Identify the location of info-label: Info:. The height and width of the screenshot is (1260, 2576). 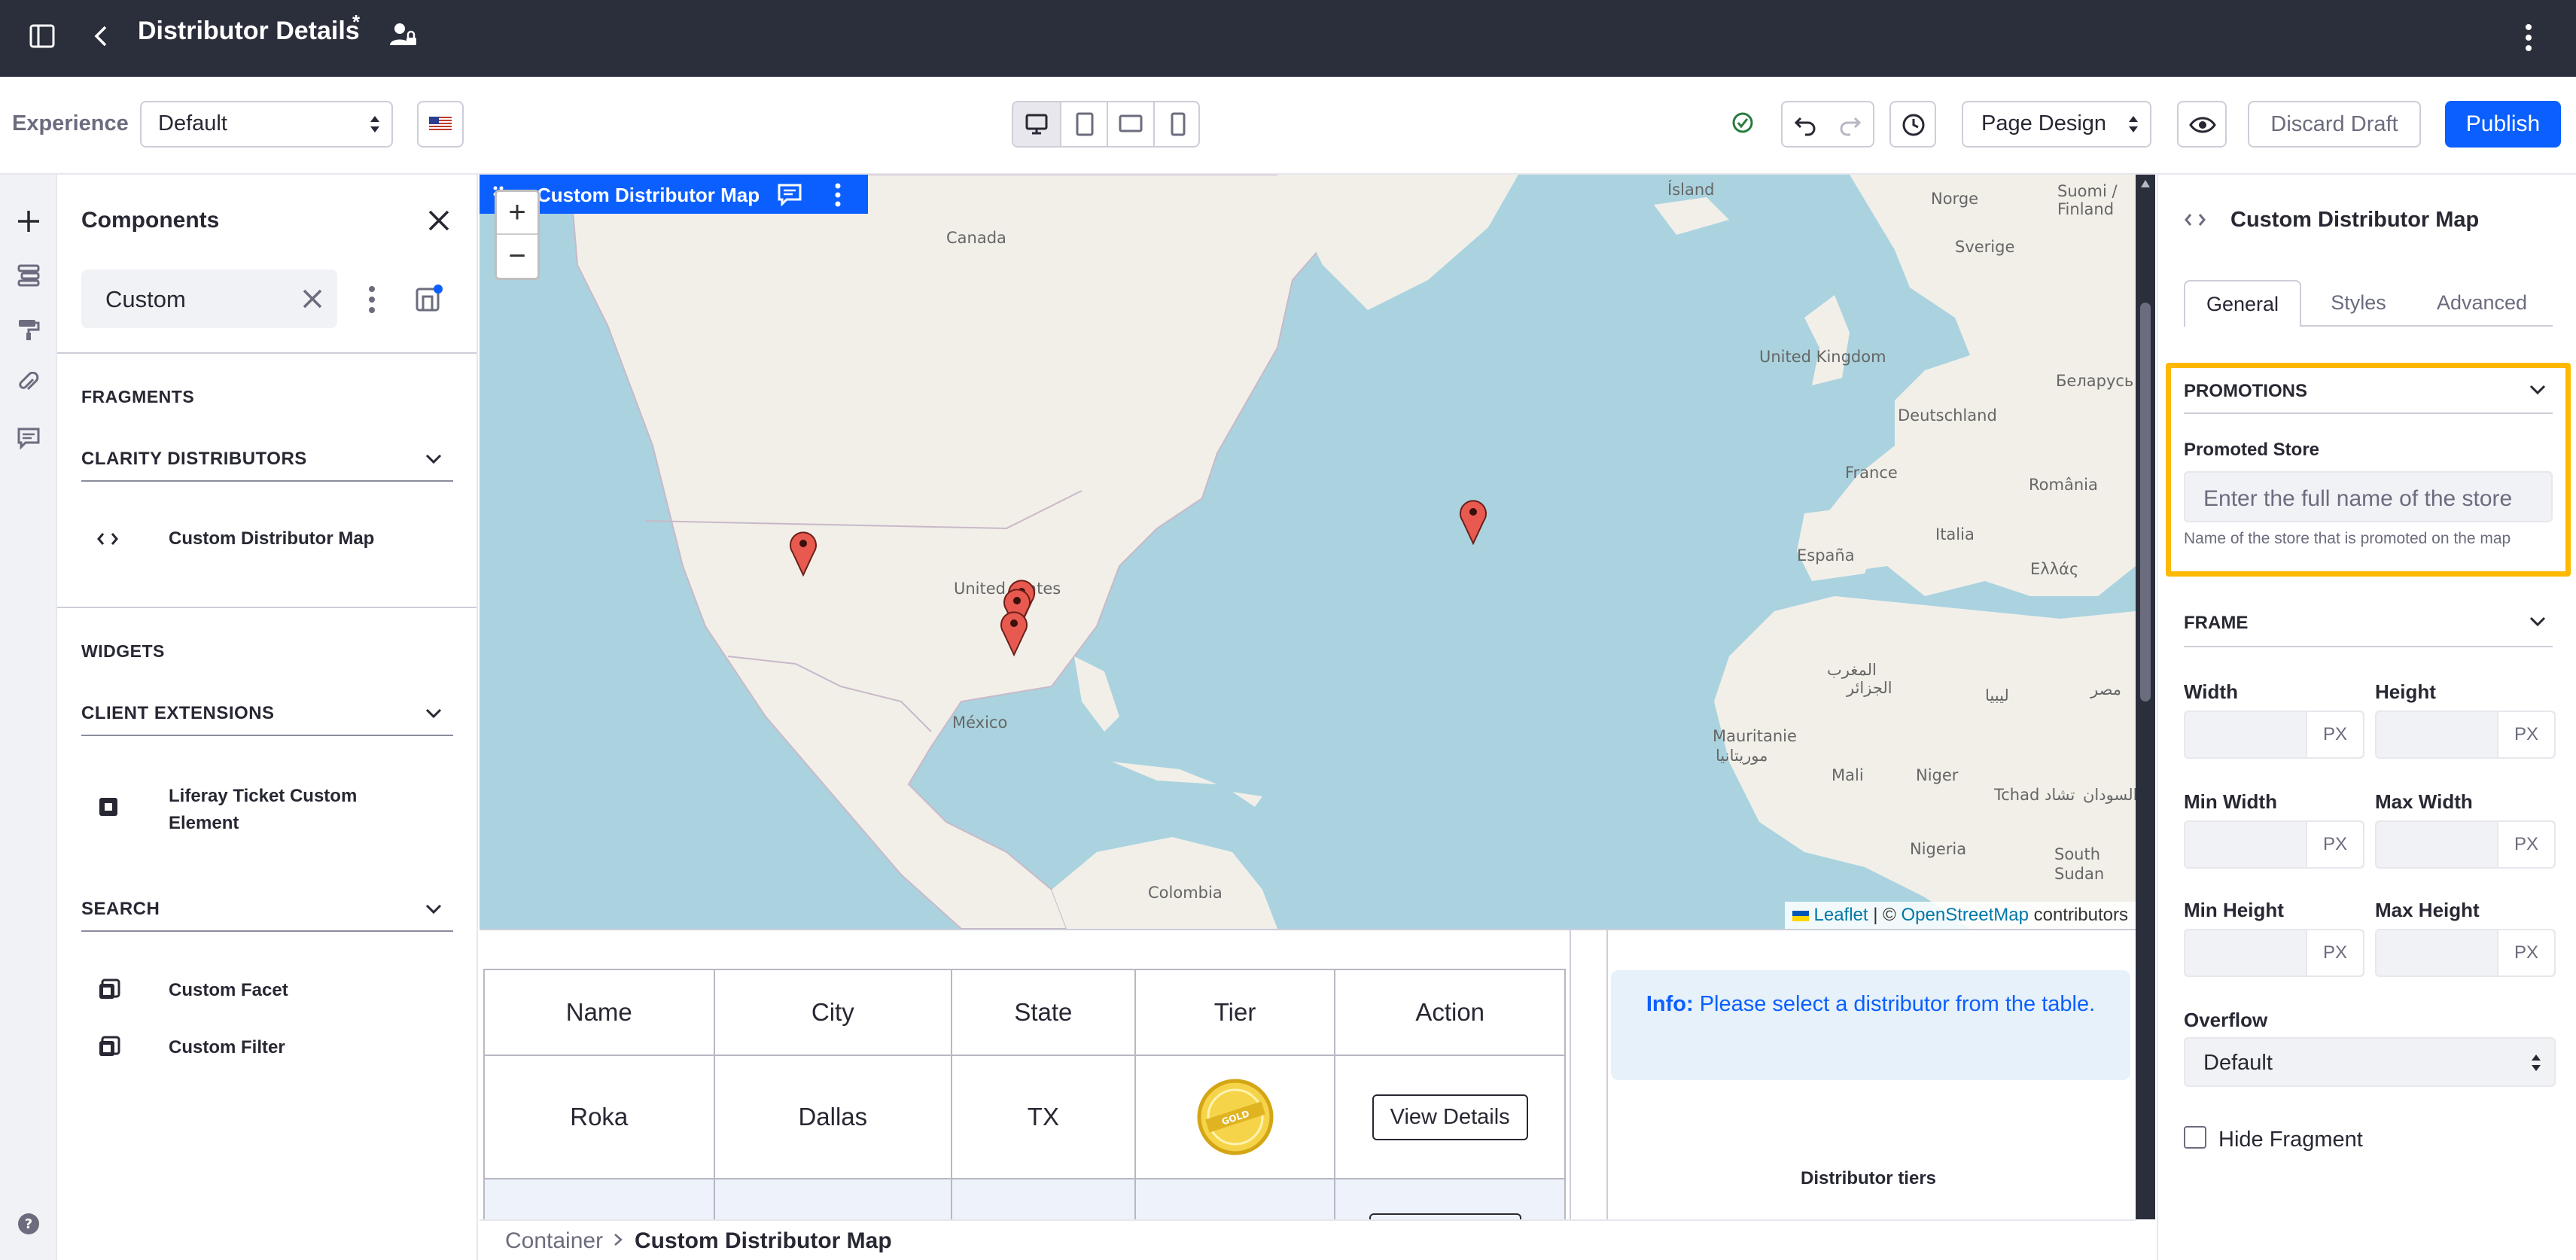
(1670, 1004).